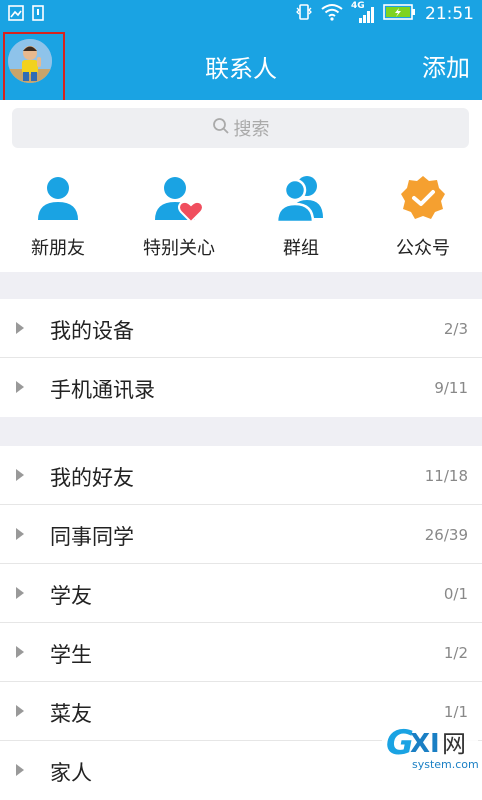 Image resolution: width=482 pixels, height=800 pixels. What do you see at coordinates (435, 744) in the screenshot?
I see `svg-text: I` at bounding box center [435, 744].